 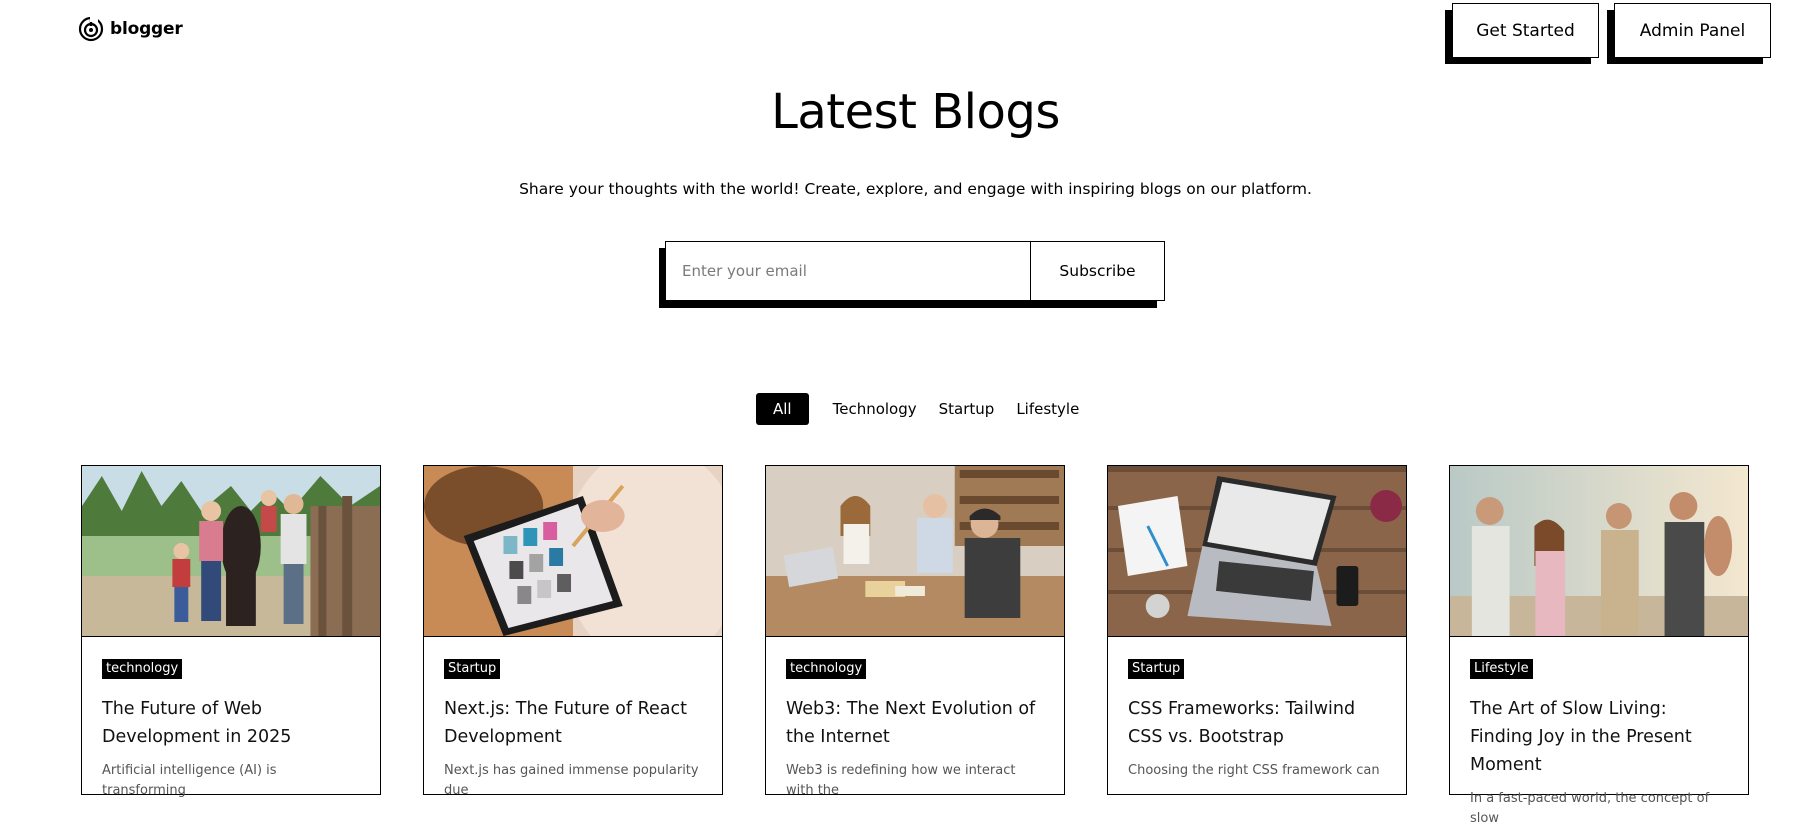 I want to click on laptop-desk-photo, so click(x=1257, y=551).